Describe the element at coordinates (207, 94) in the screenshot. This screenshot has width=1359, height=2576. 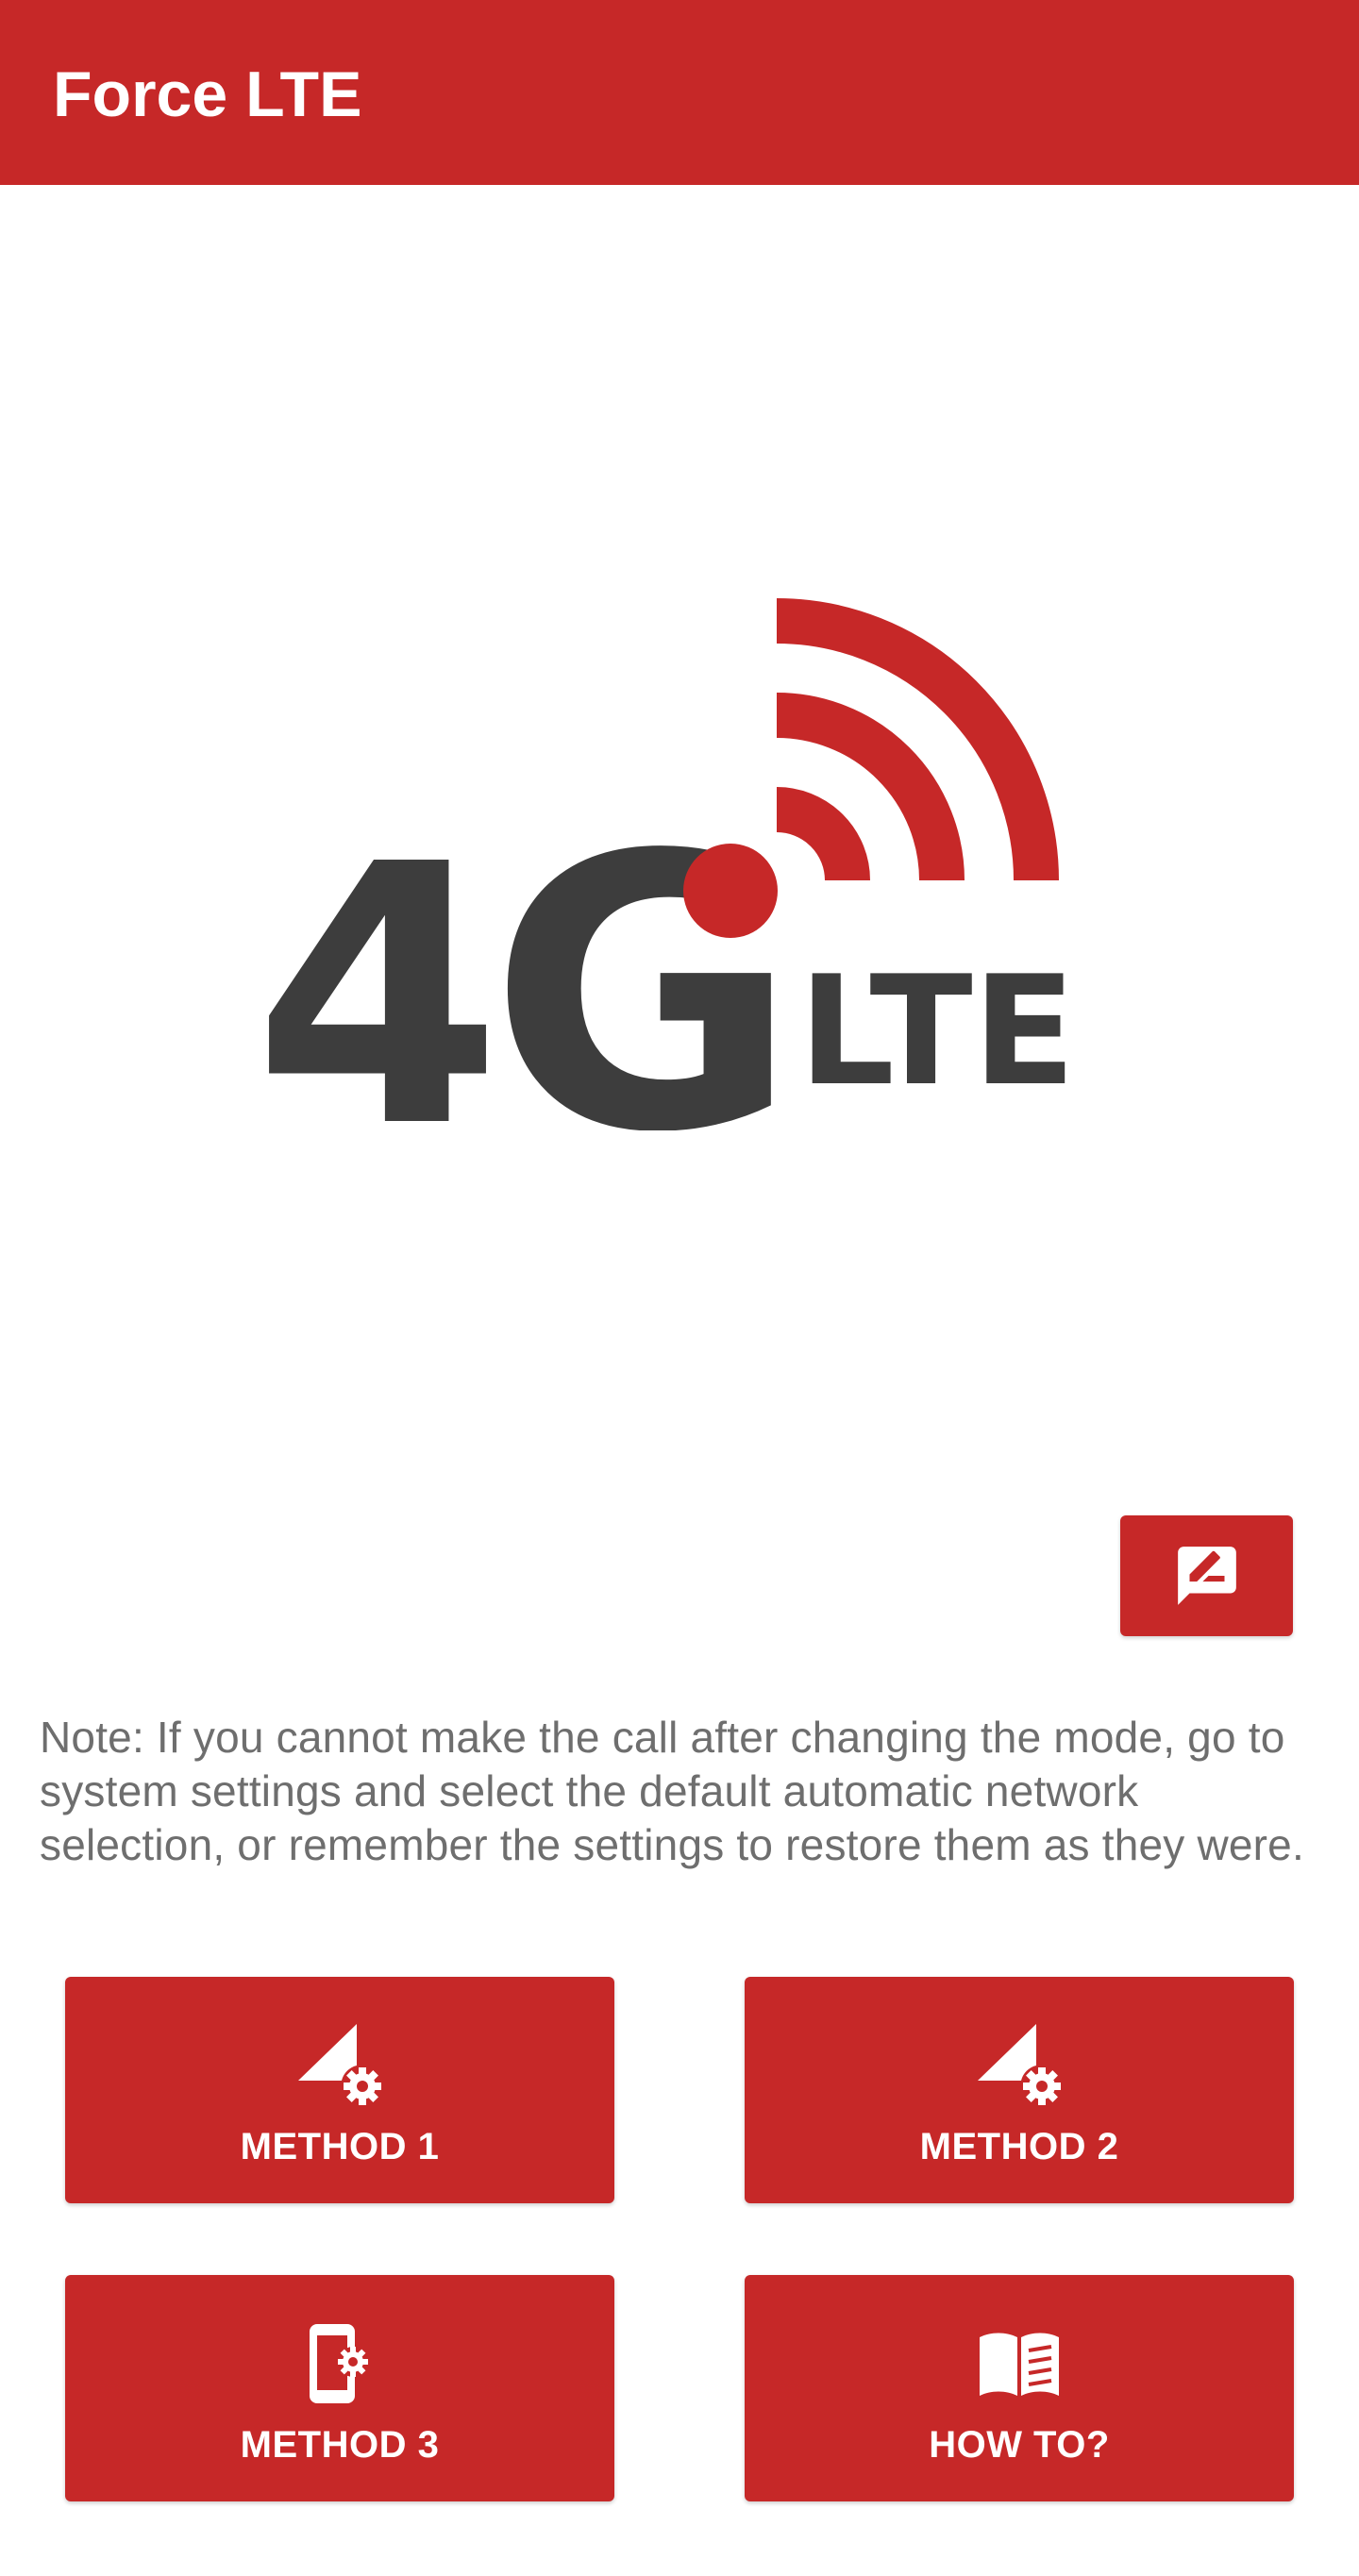
I see `app-title: Force LTE` at that location.